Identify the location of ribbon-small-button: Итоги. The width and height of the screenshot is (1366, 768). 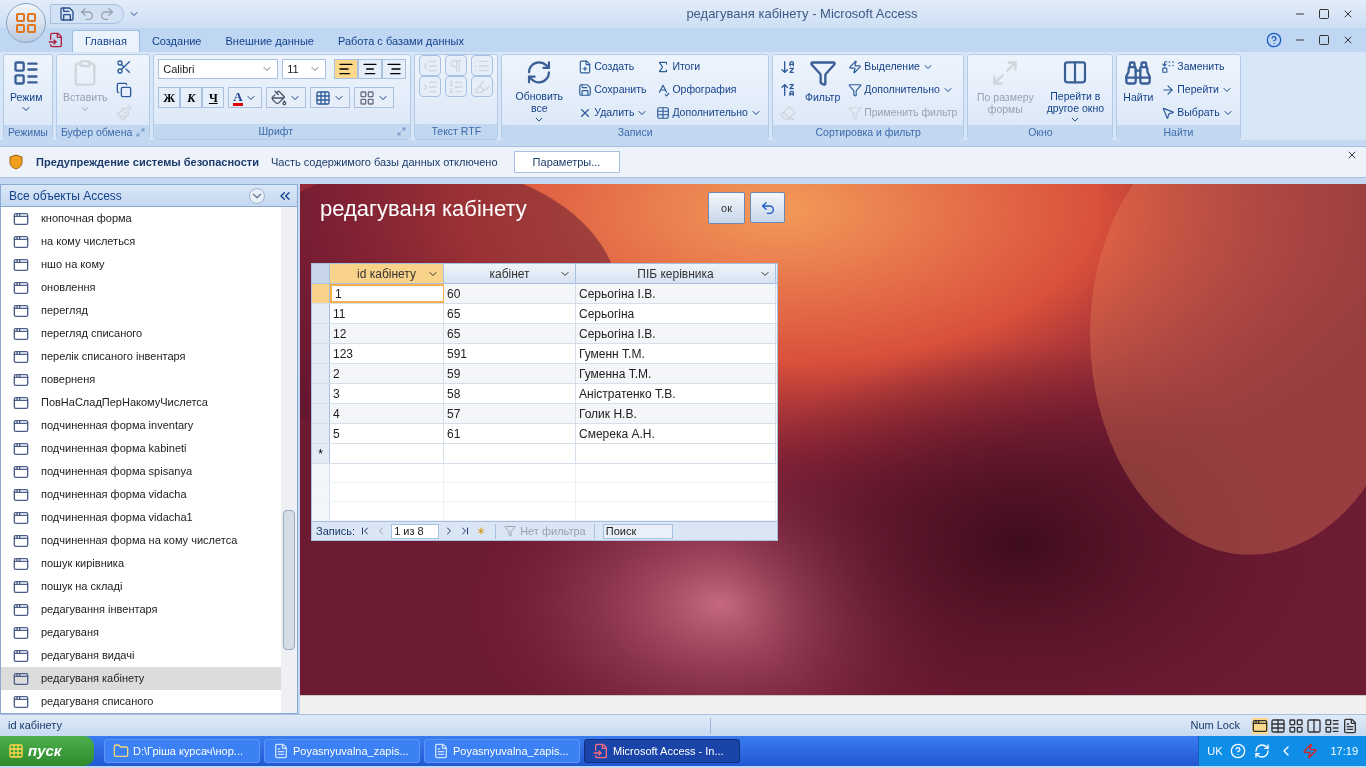
(709, 67).